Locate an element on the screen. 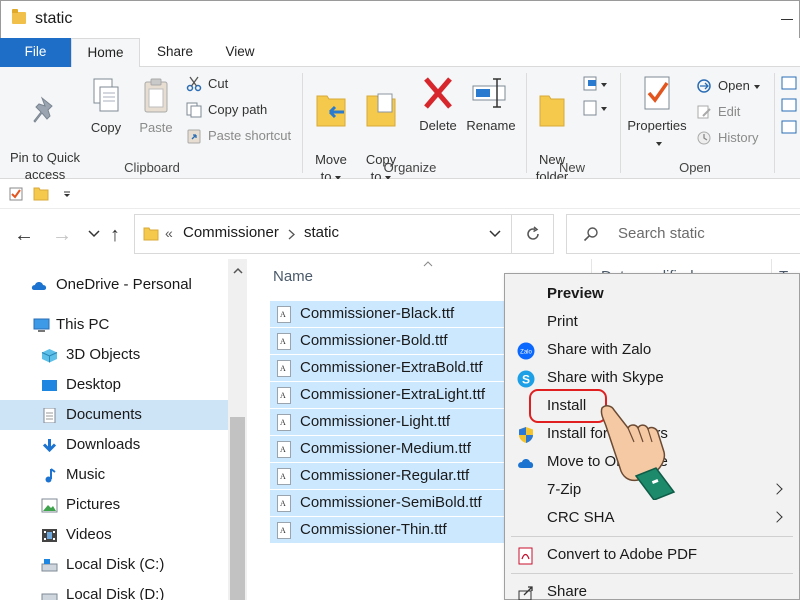  rename-label: Rename is located at coordinates (491, 125).